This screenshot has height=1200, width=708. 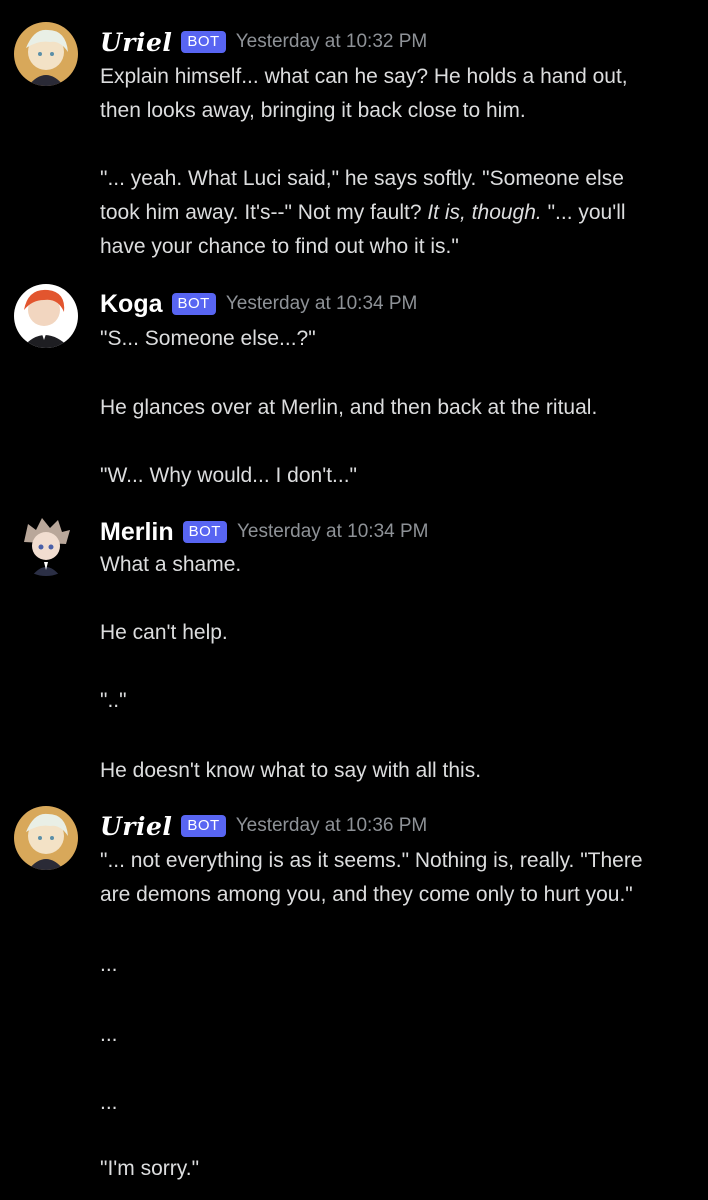 What do you see at coordinates (137, 532) in the screenshot?
I see `author-name: Merlin` at bounding box center [137, 532].